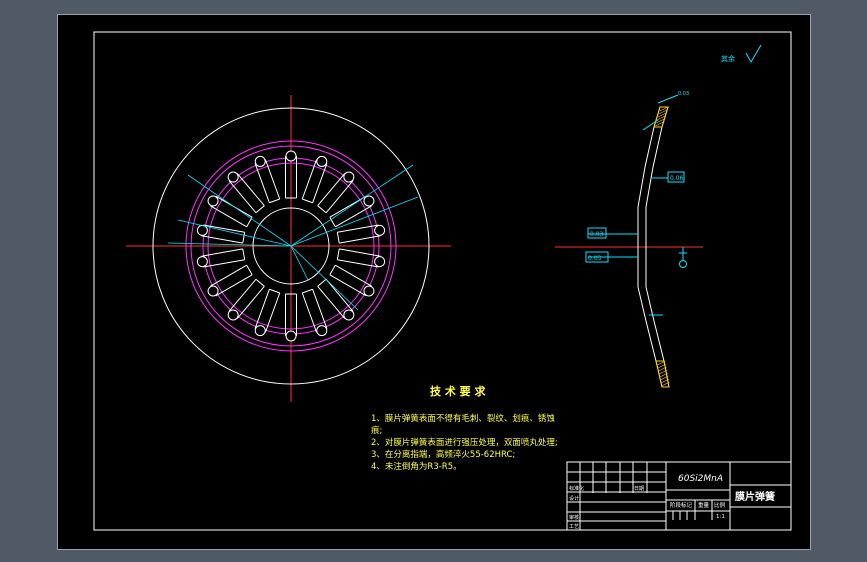 The image size is (867, 562). I want to click on col-scale-label: 比例, so click(720, 505).